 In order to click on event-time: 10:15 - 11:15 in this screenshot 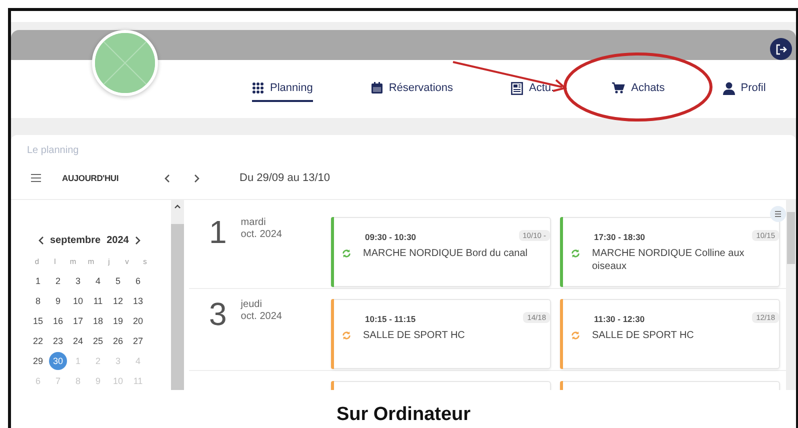, I will do `click(390, 319)`.